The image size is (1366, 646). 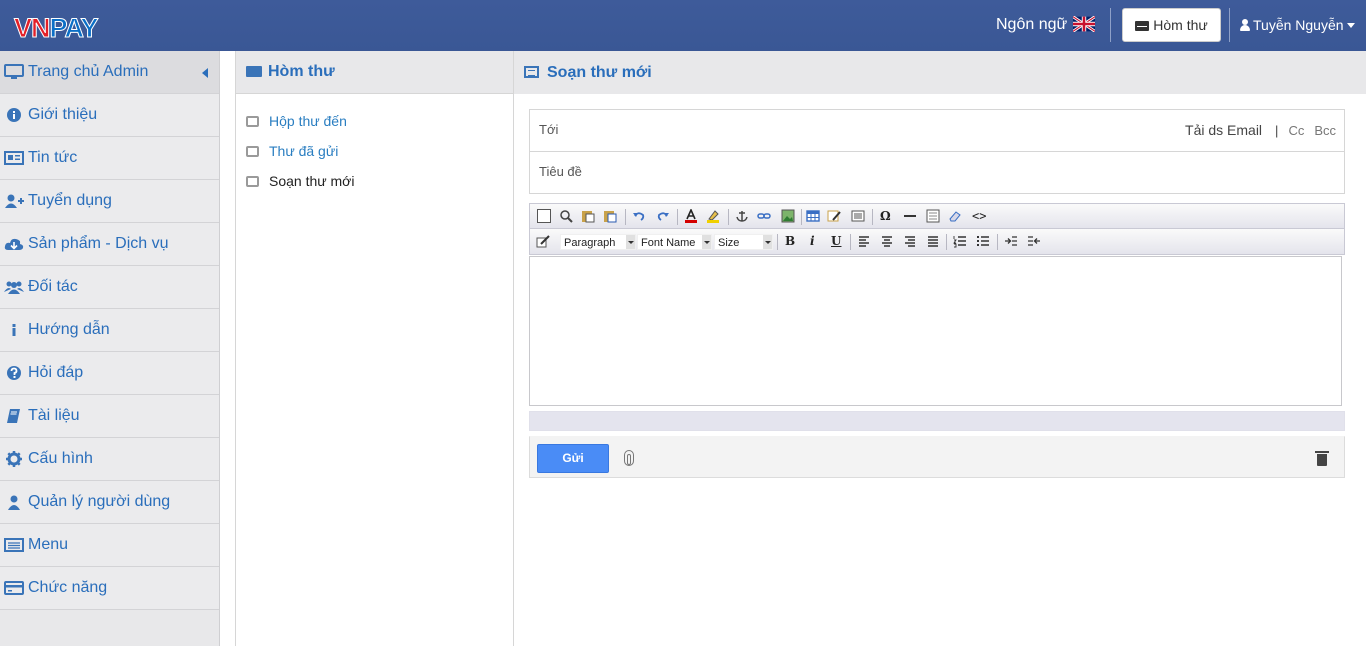 What do you see at coordinates (960, 241) in the screenshot?
I see `ordered-list-icon` at bounding box center [960, 241].